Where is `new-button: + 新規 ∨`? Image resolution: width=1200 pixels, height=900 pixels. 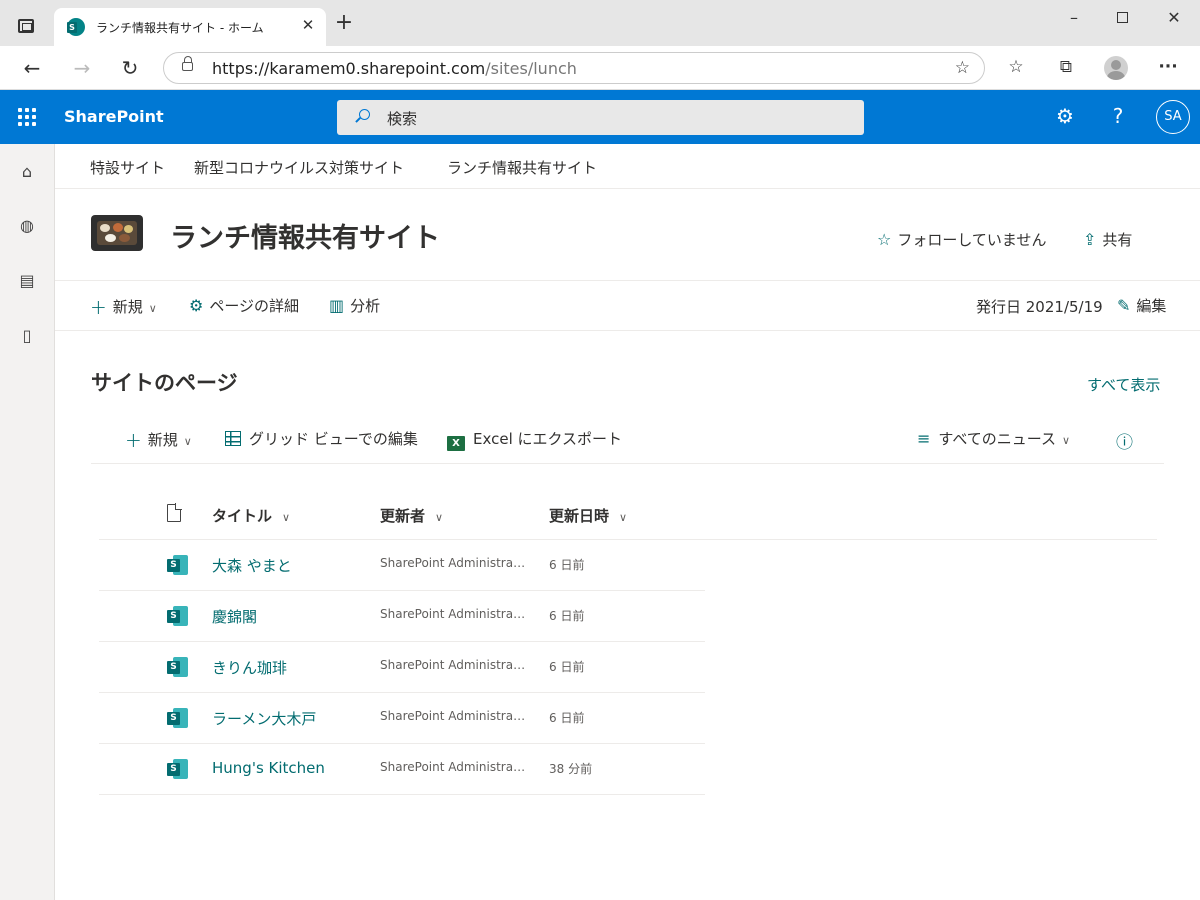 new-button: + 新規 ∨ is located at coordinates (123, 307).